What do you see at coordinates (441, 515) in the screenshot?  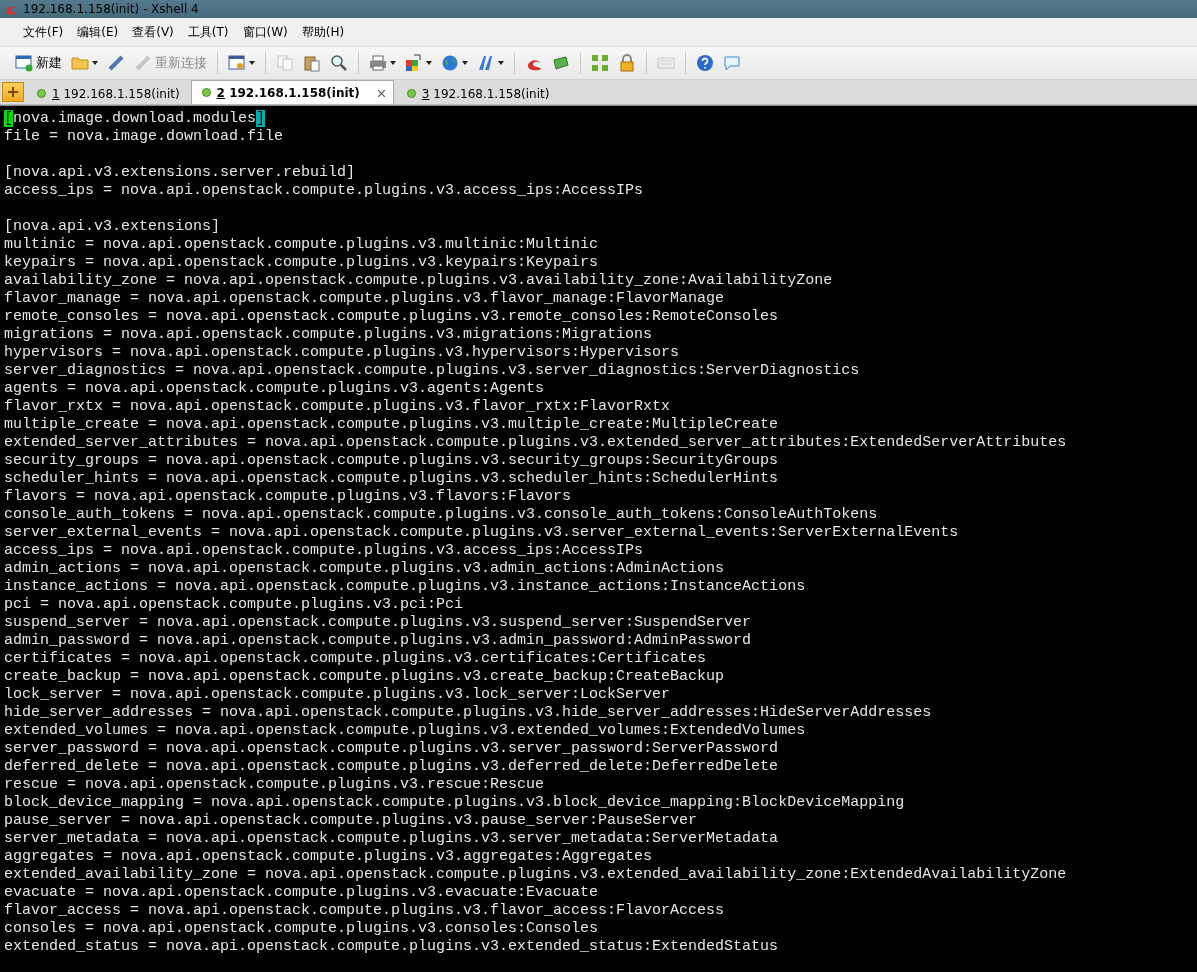 I see `terminal-line: console_auth_tokens = nova.api.openstack.compute.plugins.v3.console_auth_tokens:ConsoleAuthTokens` at bounding box center [441, 515].